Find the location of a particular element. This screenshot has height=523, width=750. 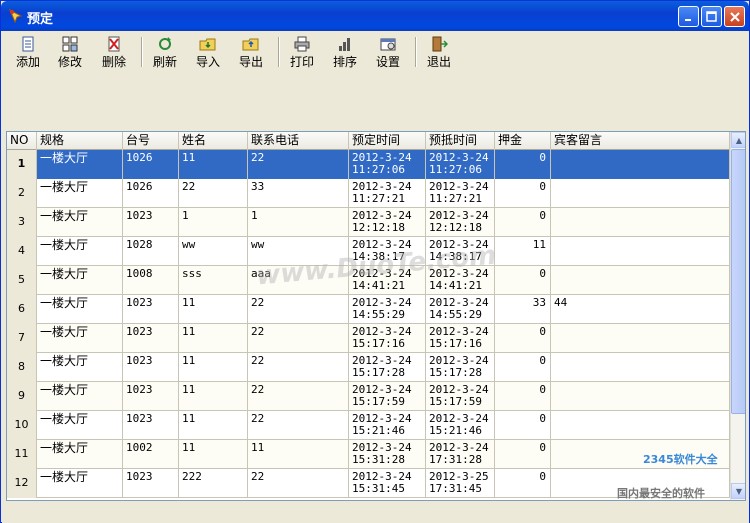

cell-guest-name: ww is located at coordinates (213, 251).